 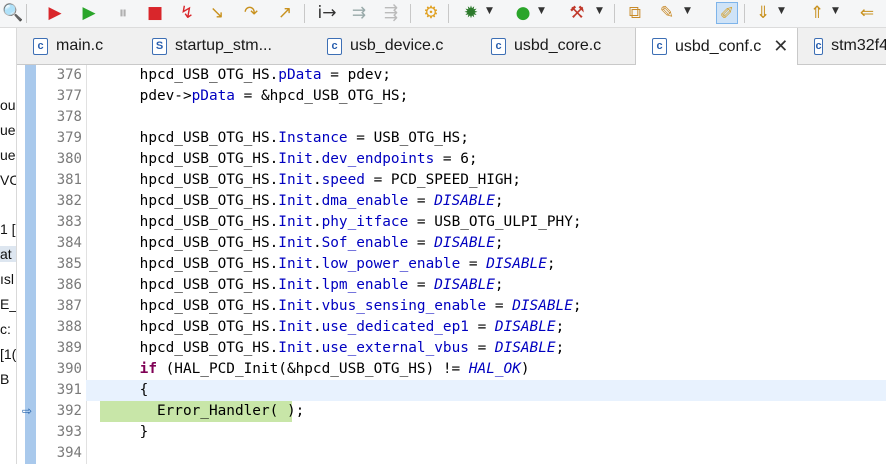 I want to click on toggle-mark-icon: ✐, so click(x=727, y=13).